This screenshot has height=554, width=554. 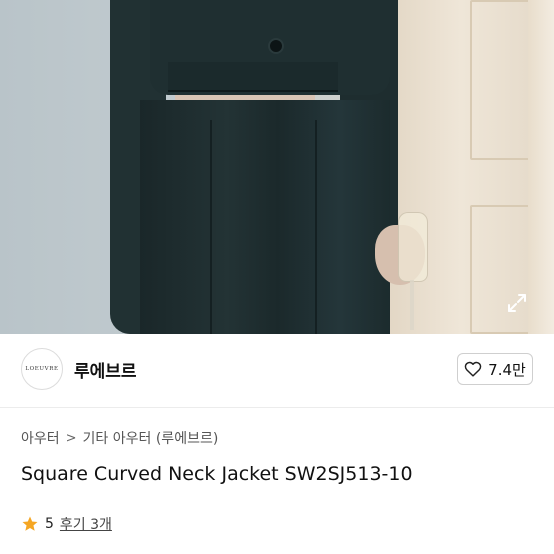 I want to click on expand-image-button, so click(x=517, y=303).